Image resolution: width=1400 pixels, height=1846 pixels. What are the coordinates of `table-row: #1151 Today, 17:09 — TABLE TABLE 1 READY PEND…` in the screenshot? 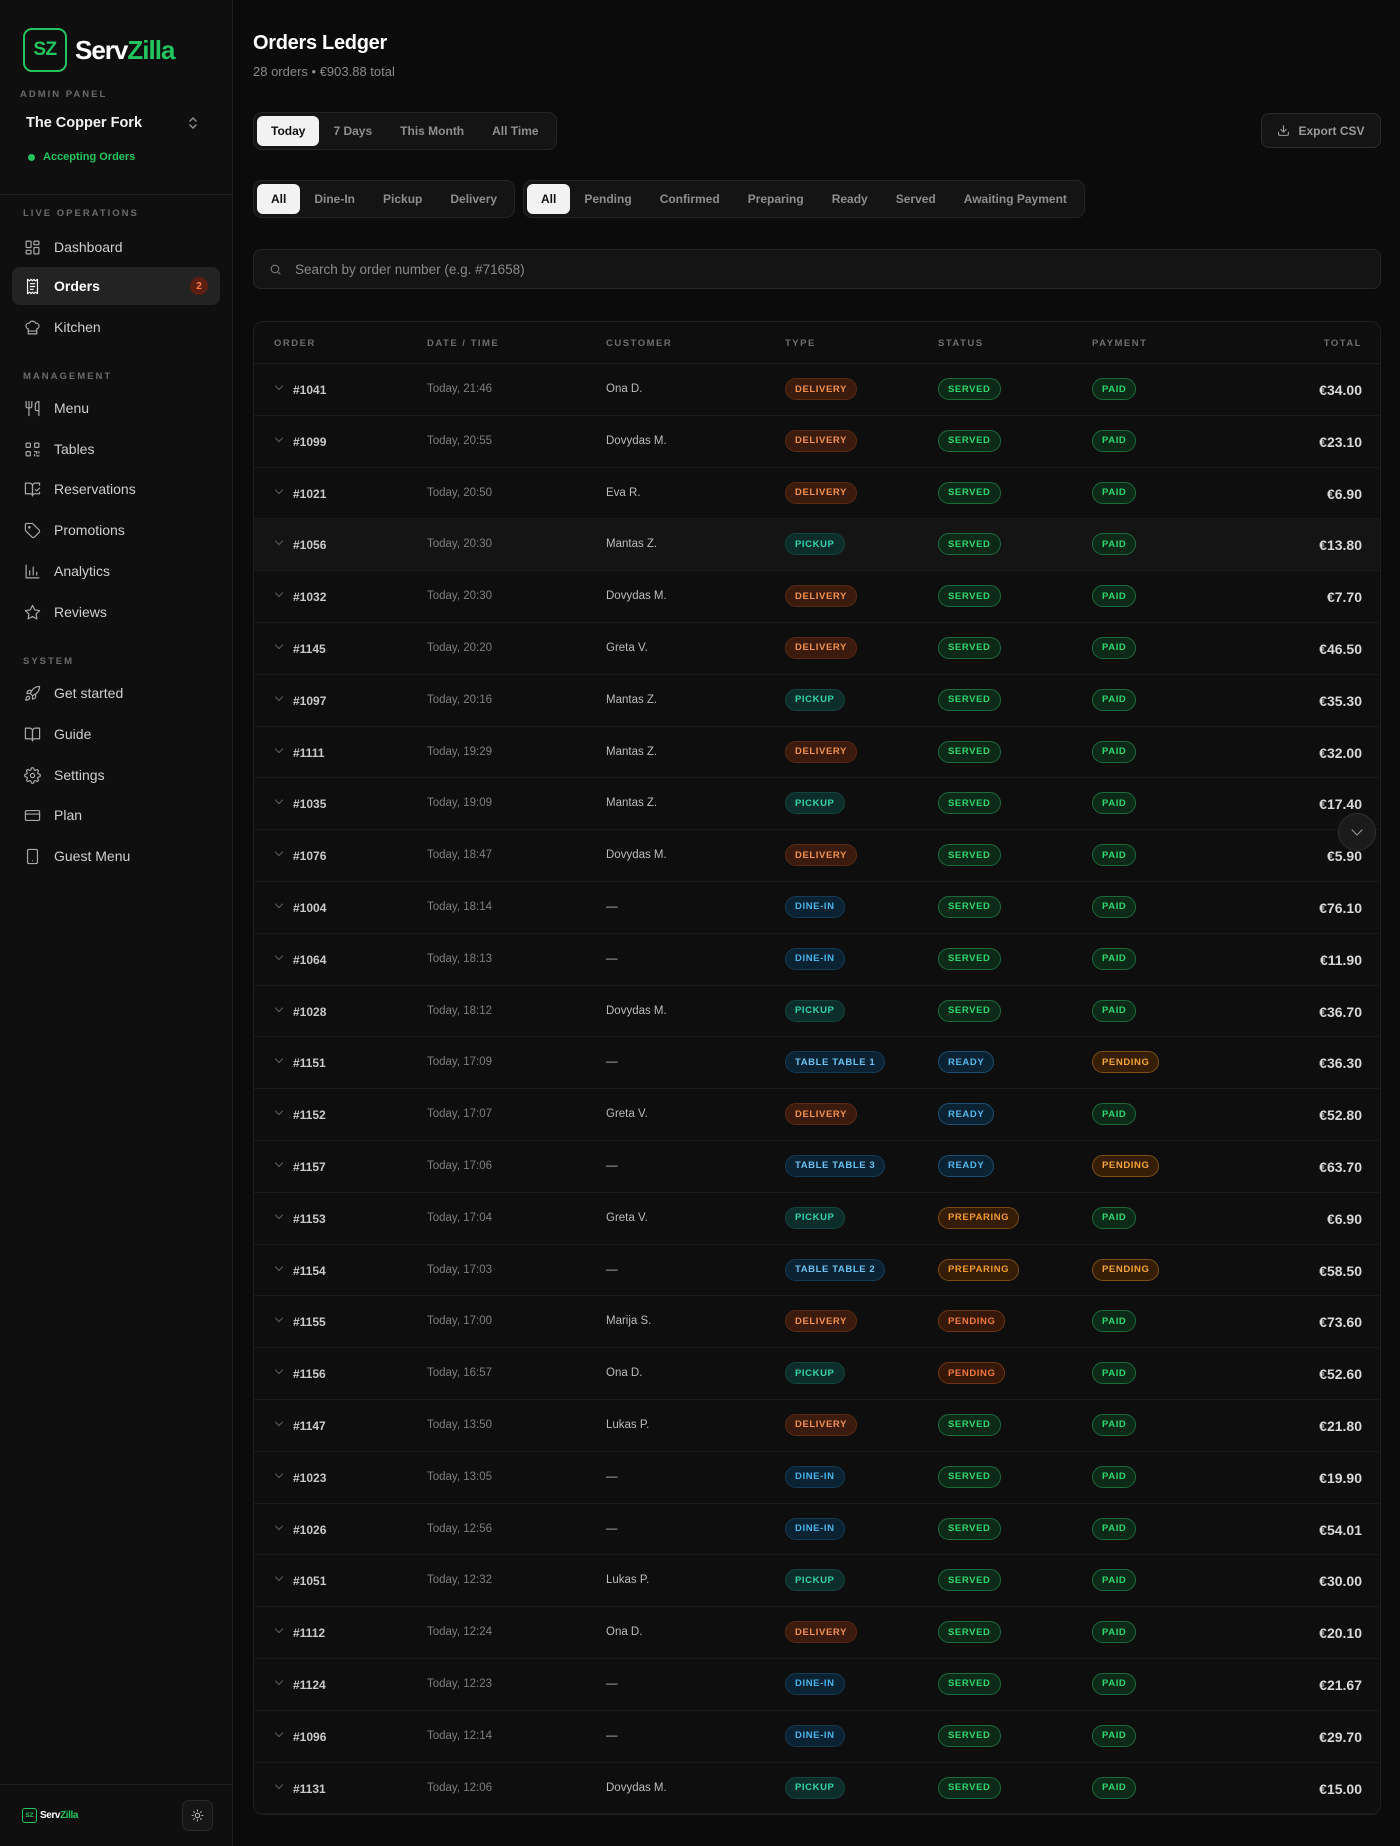 It's located at (817, 1063).